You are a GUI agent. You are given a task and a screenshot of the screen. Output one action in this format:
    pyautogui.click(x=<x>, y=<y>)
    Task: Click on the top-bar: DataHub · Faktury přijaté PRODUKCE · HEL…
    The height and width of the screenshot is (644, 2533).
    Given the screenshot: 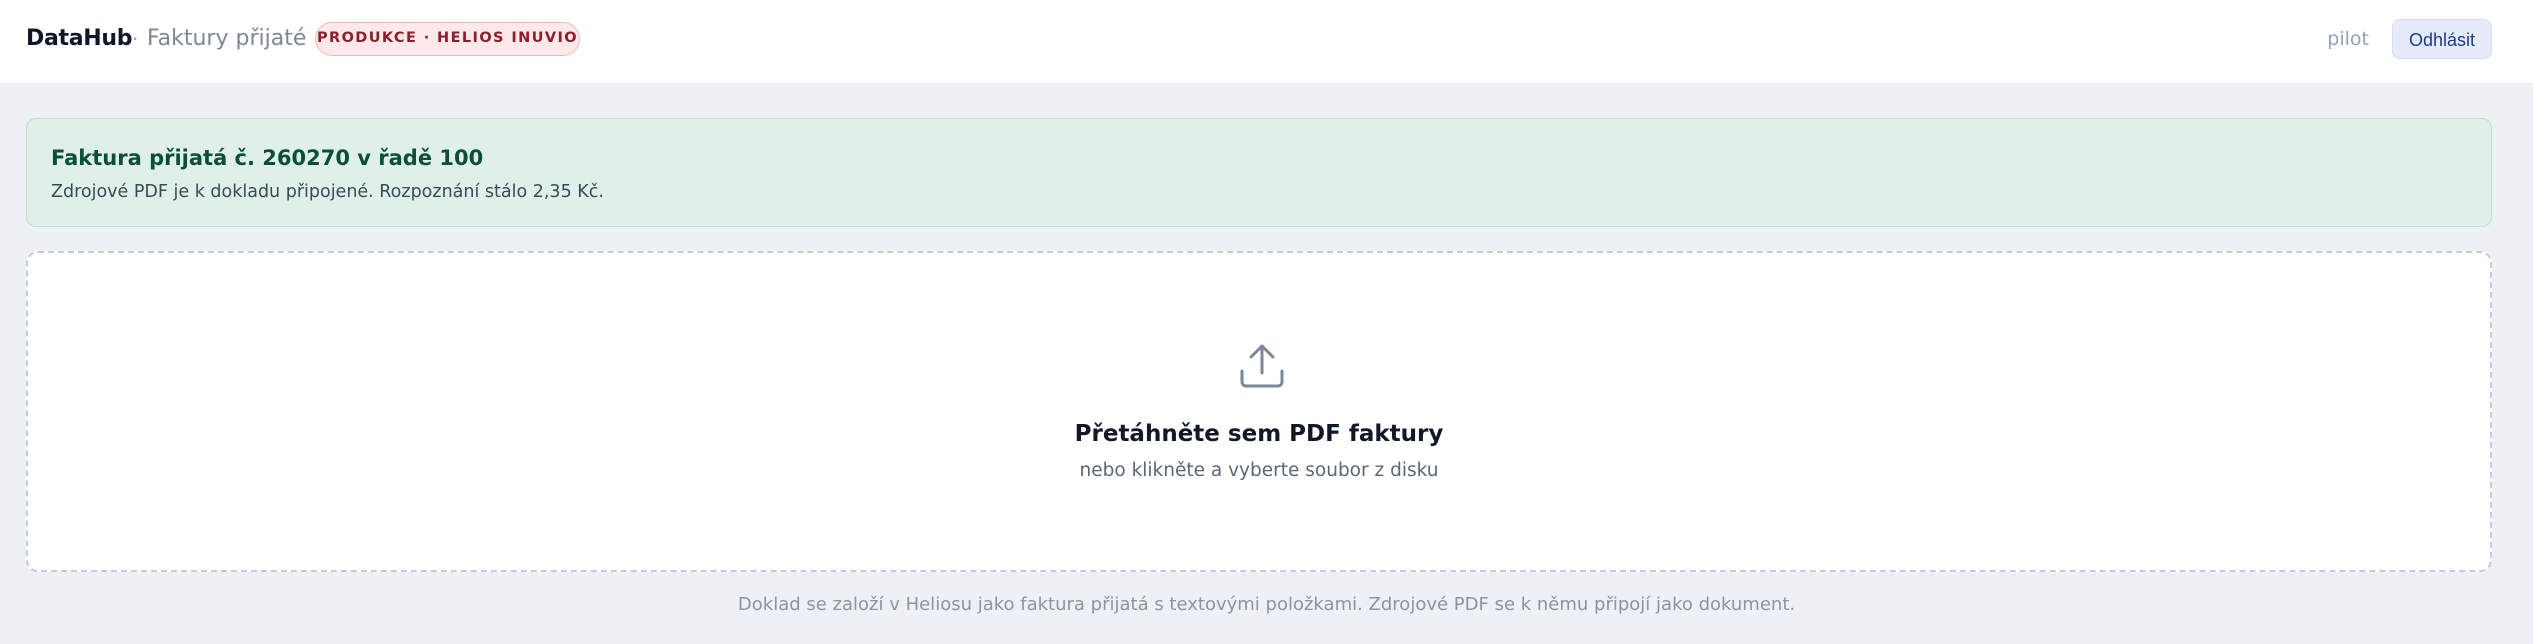 What is the action you would take?
    pyautogui.click(x=1266, y=42)
    